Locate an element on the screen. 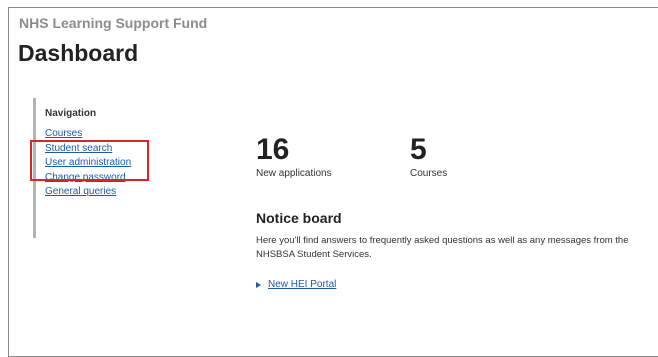  app-title: NHS Learning Support Fund is located at coordinates (113, 23).